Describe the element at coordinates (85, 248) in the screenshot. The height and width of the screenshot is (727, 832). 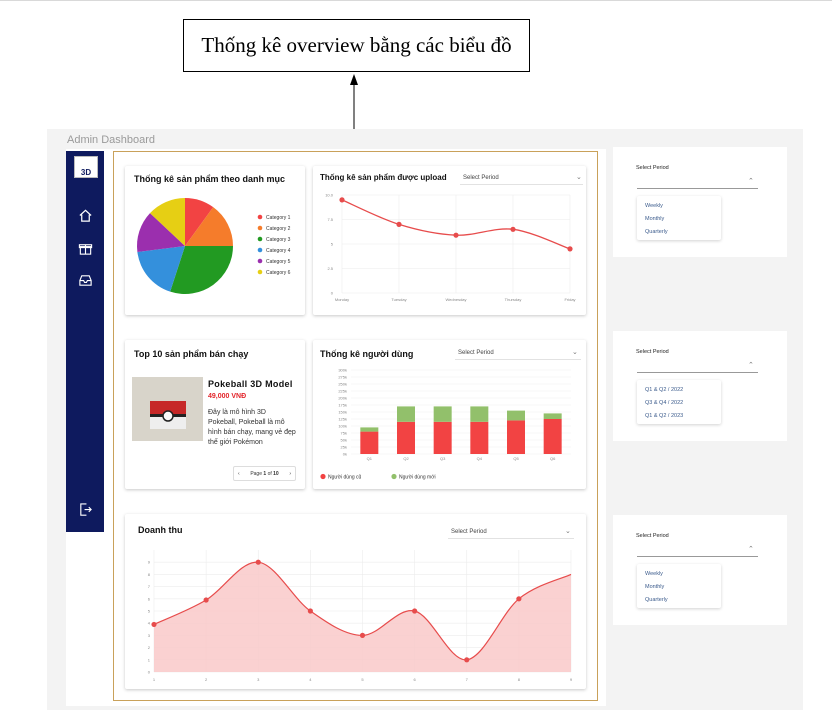
I see `gift-icon` at that location.